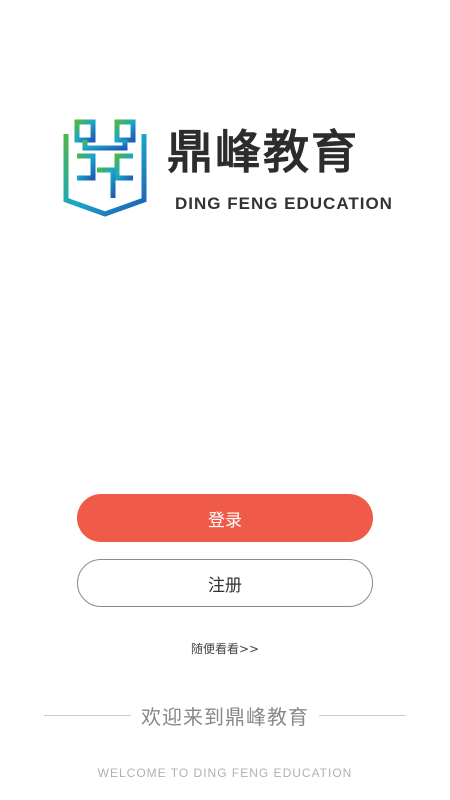  What do you see at coordinates (87, 715) in the screenshot?
I see `divider-left` at bounding box center [87, 715].